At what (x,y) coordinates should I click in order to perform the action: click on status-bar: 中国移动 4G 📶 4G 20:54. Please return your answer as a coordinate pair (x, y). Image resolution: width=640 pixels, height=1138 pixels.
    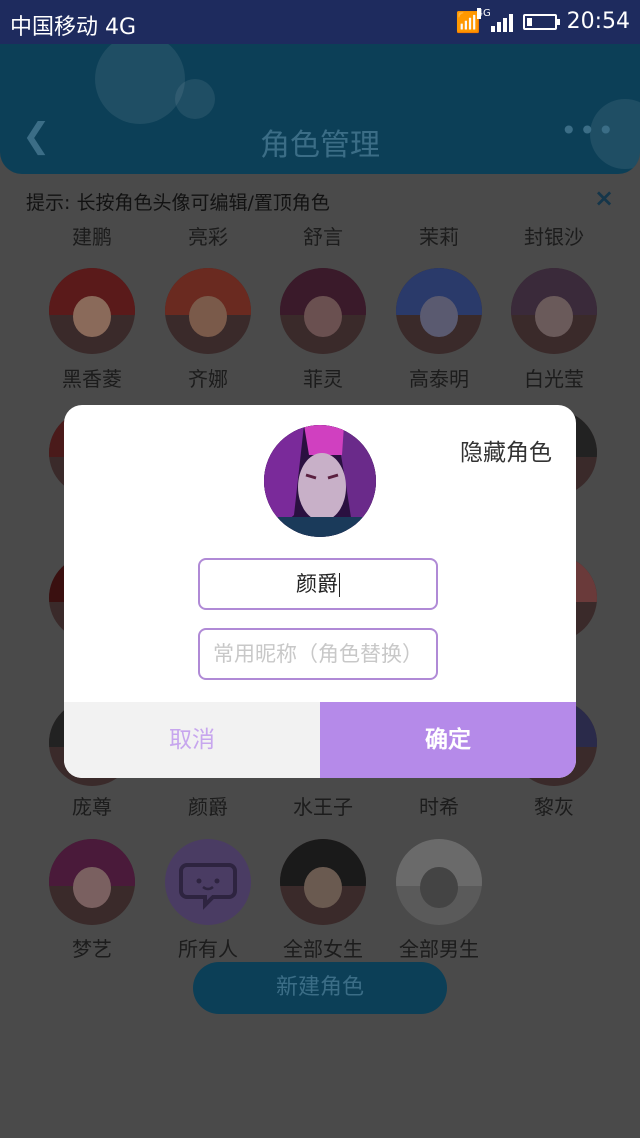
    Looking at the image, I should click on (320, 22).